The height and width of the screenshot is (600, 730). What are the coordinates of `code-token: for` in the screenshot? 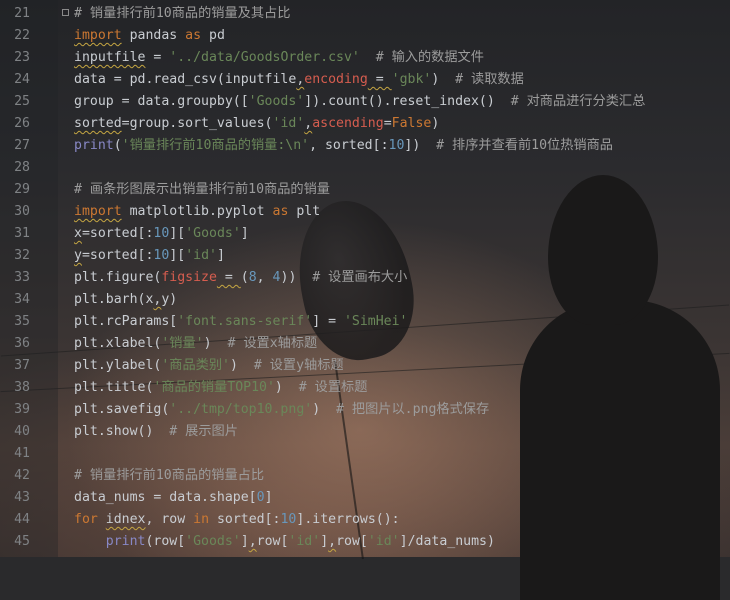 It's located at (86, 519).